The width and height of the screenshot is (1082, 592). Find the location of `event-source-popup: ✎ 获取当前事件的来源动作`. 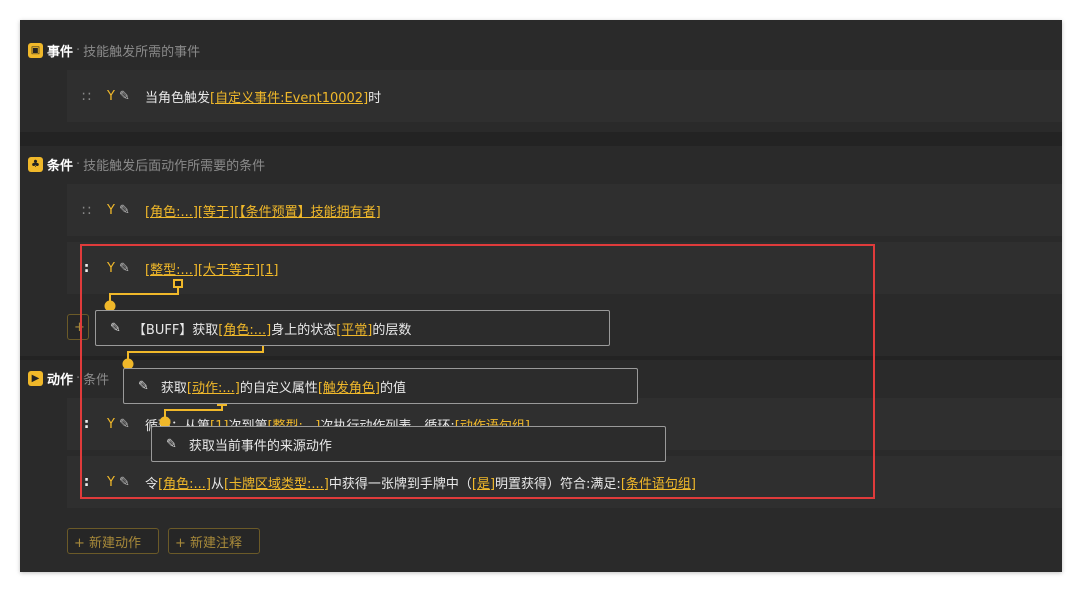

event-source-popup: ✎ 获取当前事件的来源动作 is located at coordinates (408, 444).